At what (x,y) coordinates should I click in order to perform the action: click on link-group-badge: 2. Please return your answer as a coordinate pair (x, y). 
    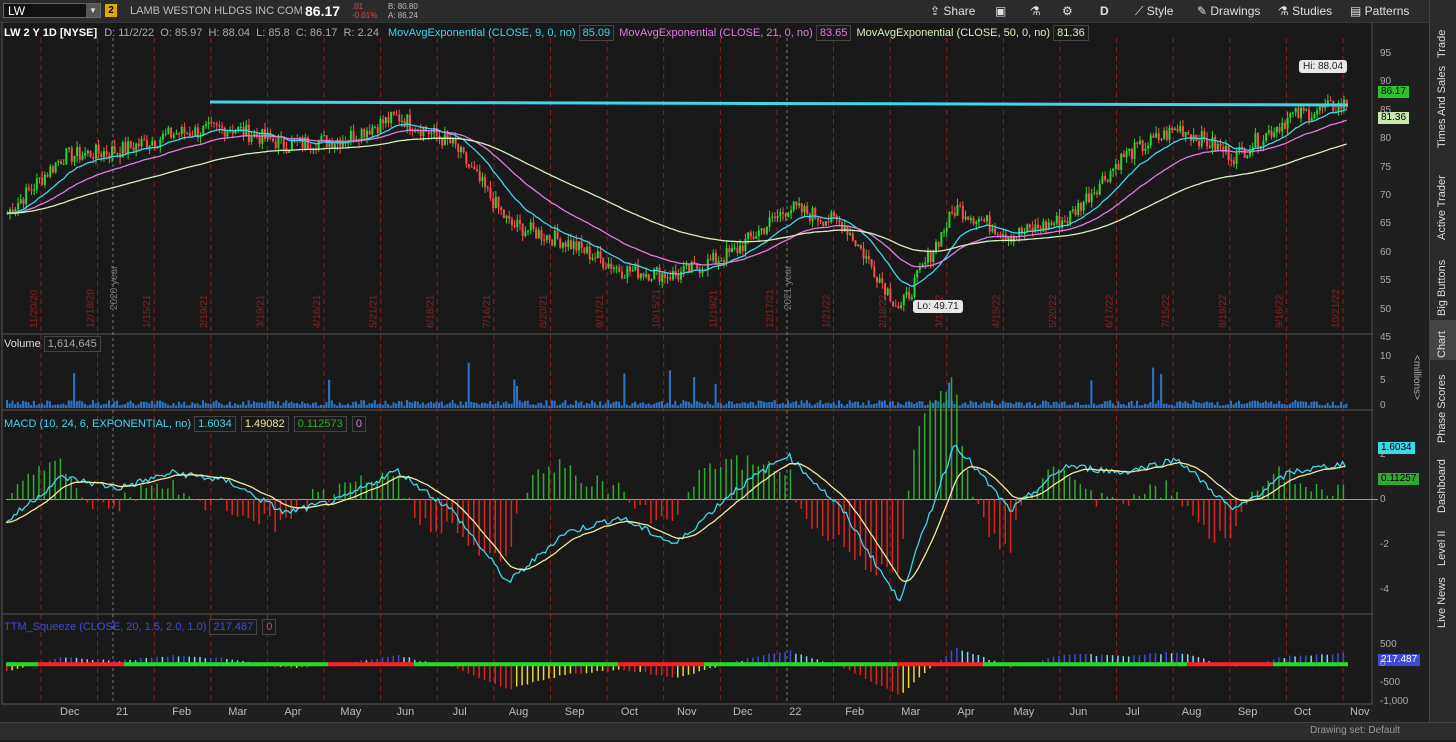
    Looking at the image, I should click on (111, 10).